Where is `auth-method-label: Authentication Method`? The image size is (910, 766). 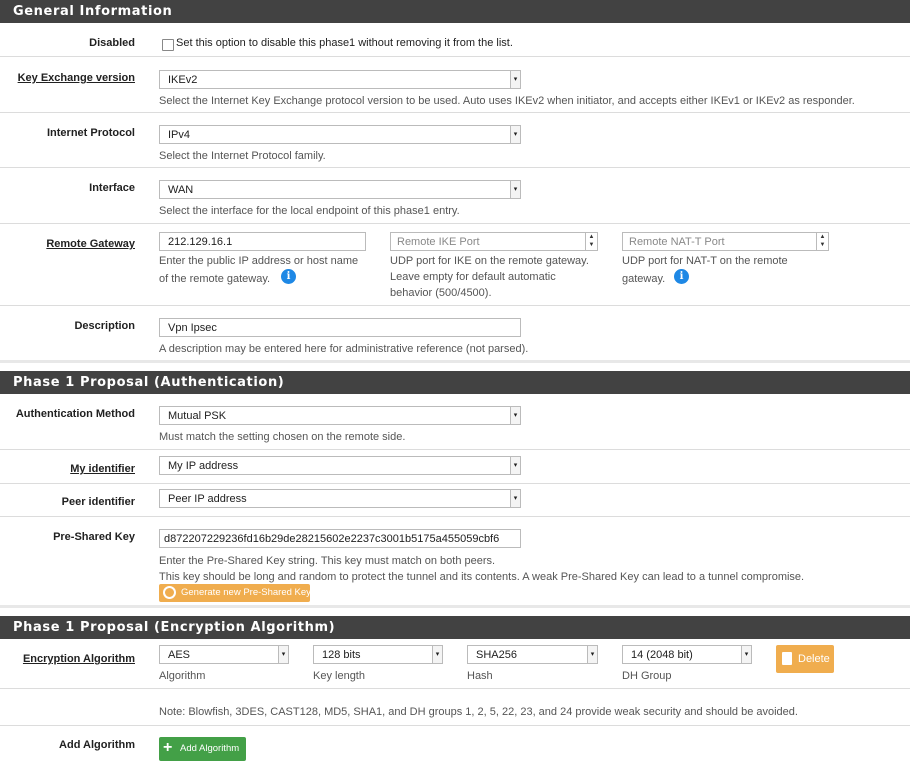
auth-method-label: Authentication Method is located at coordinates (75, 414).